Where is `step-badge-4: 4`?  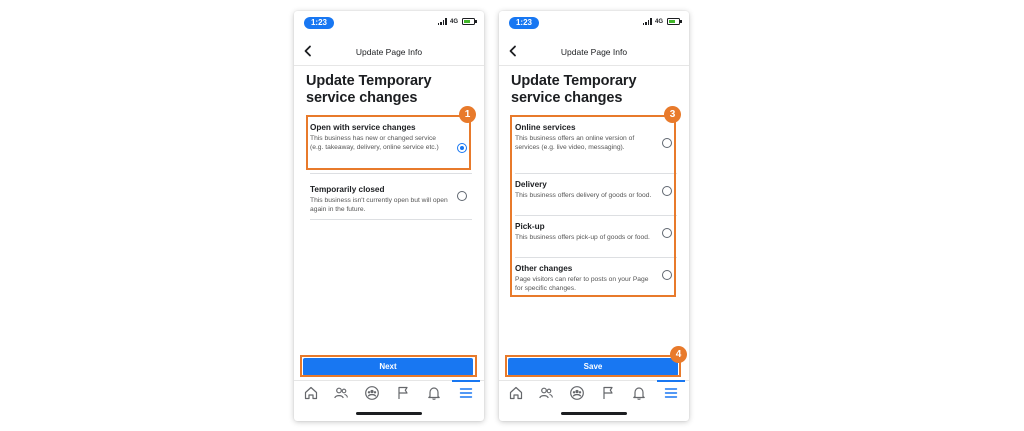
step-badge-4: 4 is located at coordinates (678, 354).